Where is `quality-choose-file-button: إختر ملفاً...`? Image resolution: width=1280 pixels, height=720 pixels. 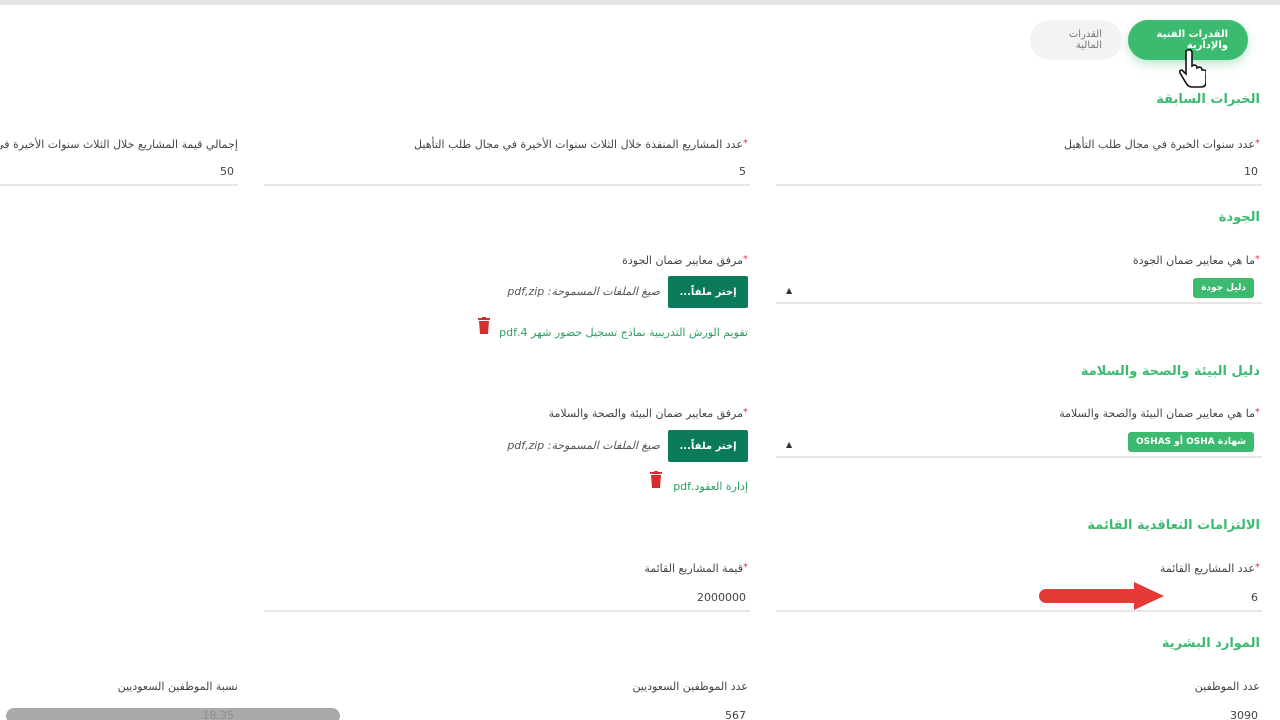 quality-choose-file-button: إختر ملفاً... is located at coordinates (708, 292).